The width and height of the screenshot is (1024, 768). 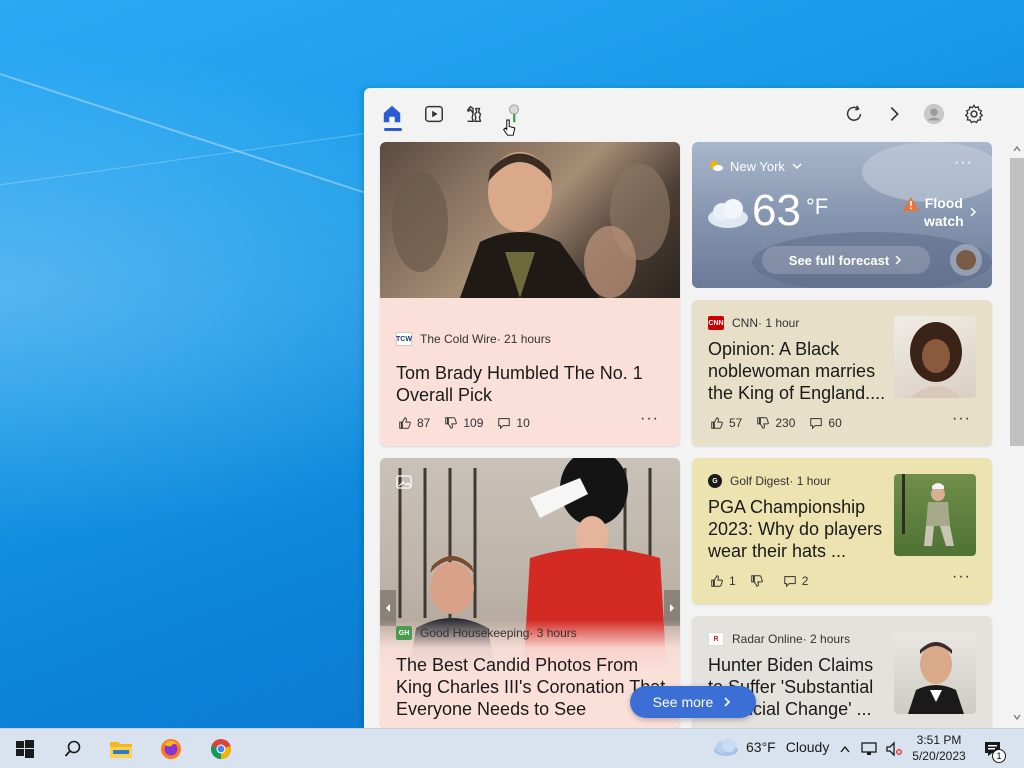 I want to click on see-more-label: See more, so click(x=683, y=702).